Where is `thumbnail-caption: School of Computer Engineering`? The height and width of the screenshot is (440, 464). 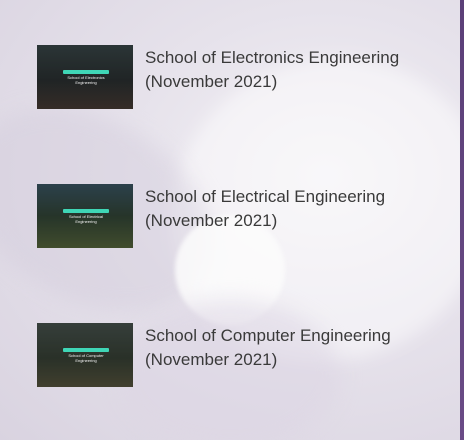
thumbnail-caption: School of Computer Engineering is located at coordinates (86, 358).